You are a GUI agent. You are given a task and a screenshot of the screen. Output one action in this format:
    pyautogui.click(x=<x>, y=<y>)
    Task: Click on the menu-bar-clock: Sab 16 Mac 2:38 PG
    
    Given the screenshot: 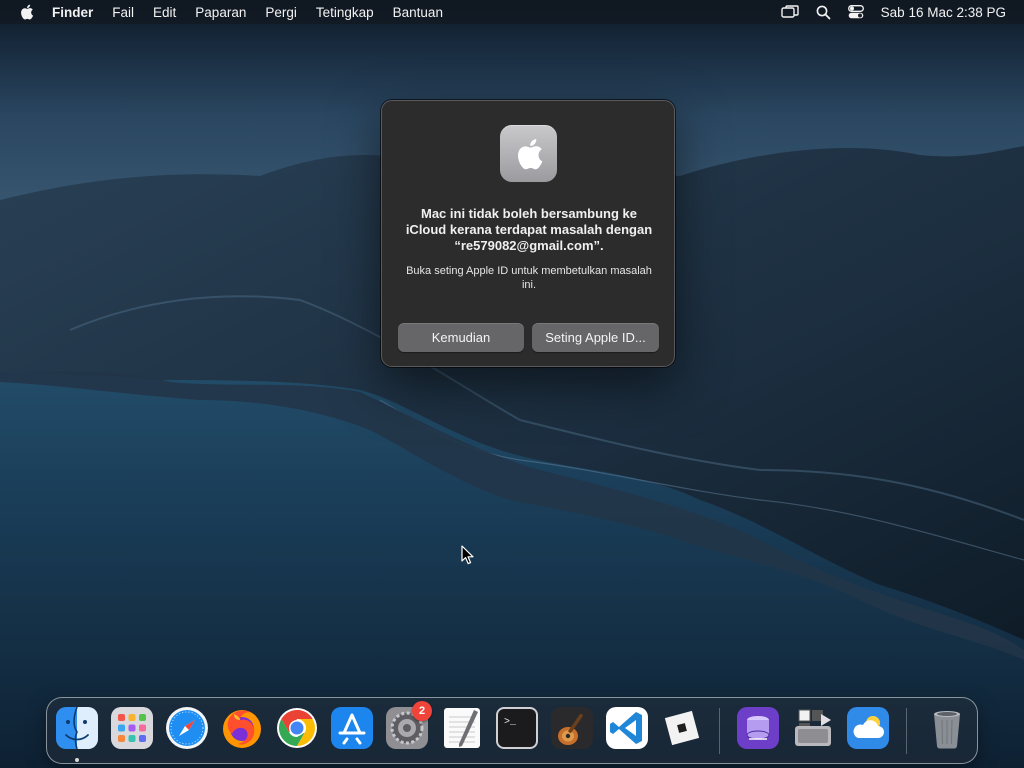 What is the action you would take?
    pyautogui.click(x=943, y=12)
    